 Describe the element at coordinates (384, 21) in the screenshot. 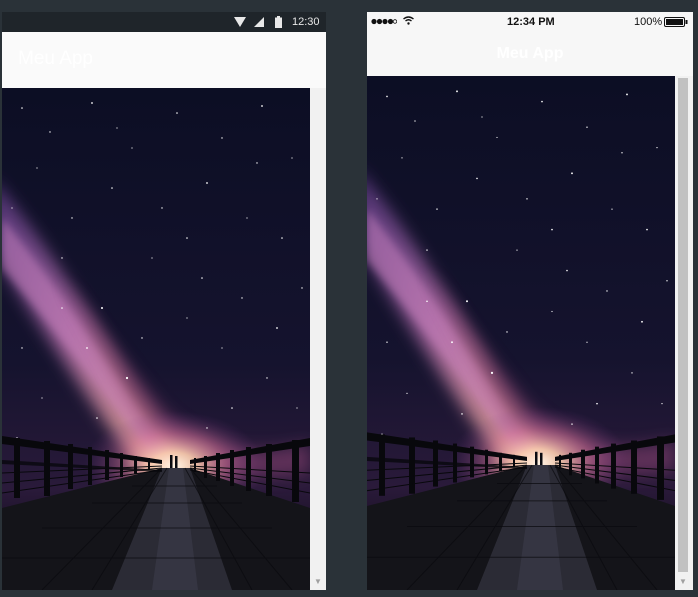

I see `signal-dots-icon` at that location.